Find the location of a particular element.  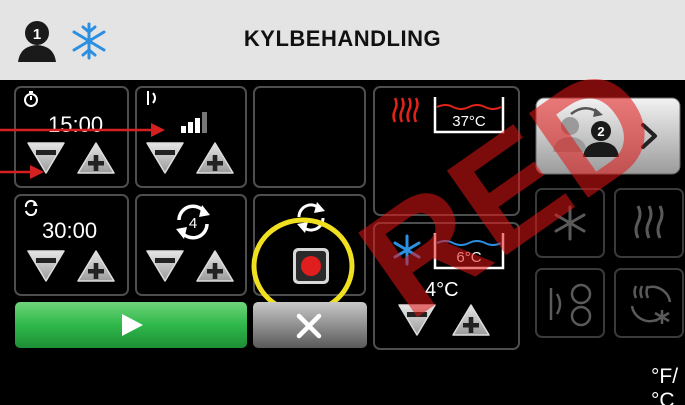

cycle-timer-icon is located at coordinates (31, 207).